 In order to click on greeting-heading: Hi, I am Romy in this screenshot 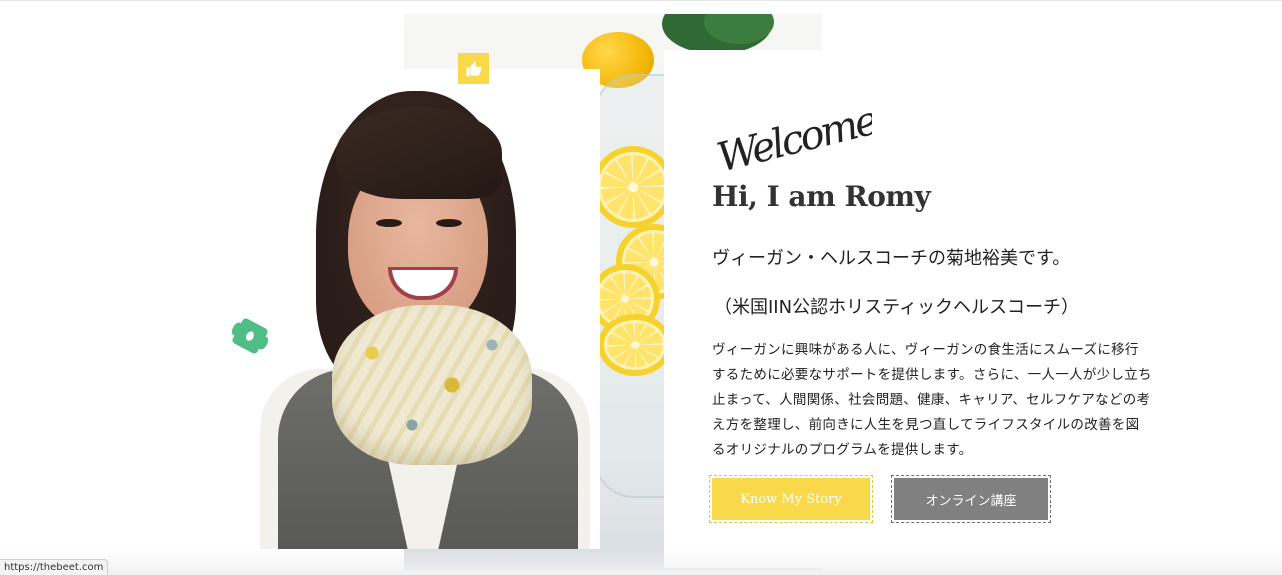, I will do `click(821, 196)`.